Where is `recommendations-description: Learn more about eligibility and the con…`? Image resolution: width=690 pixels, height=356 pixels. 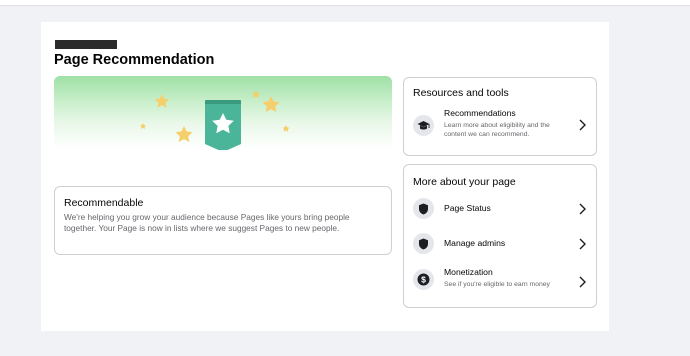 recommendations-description: Learn more about eligibility and the con… is located at coordinates (497, 130).